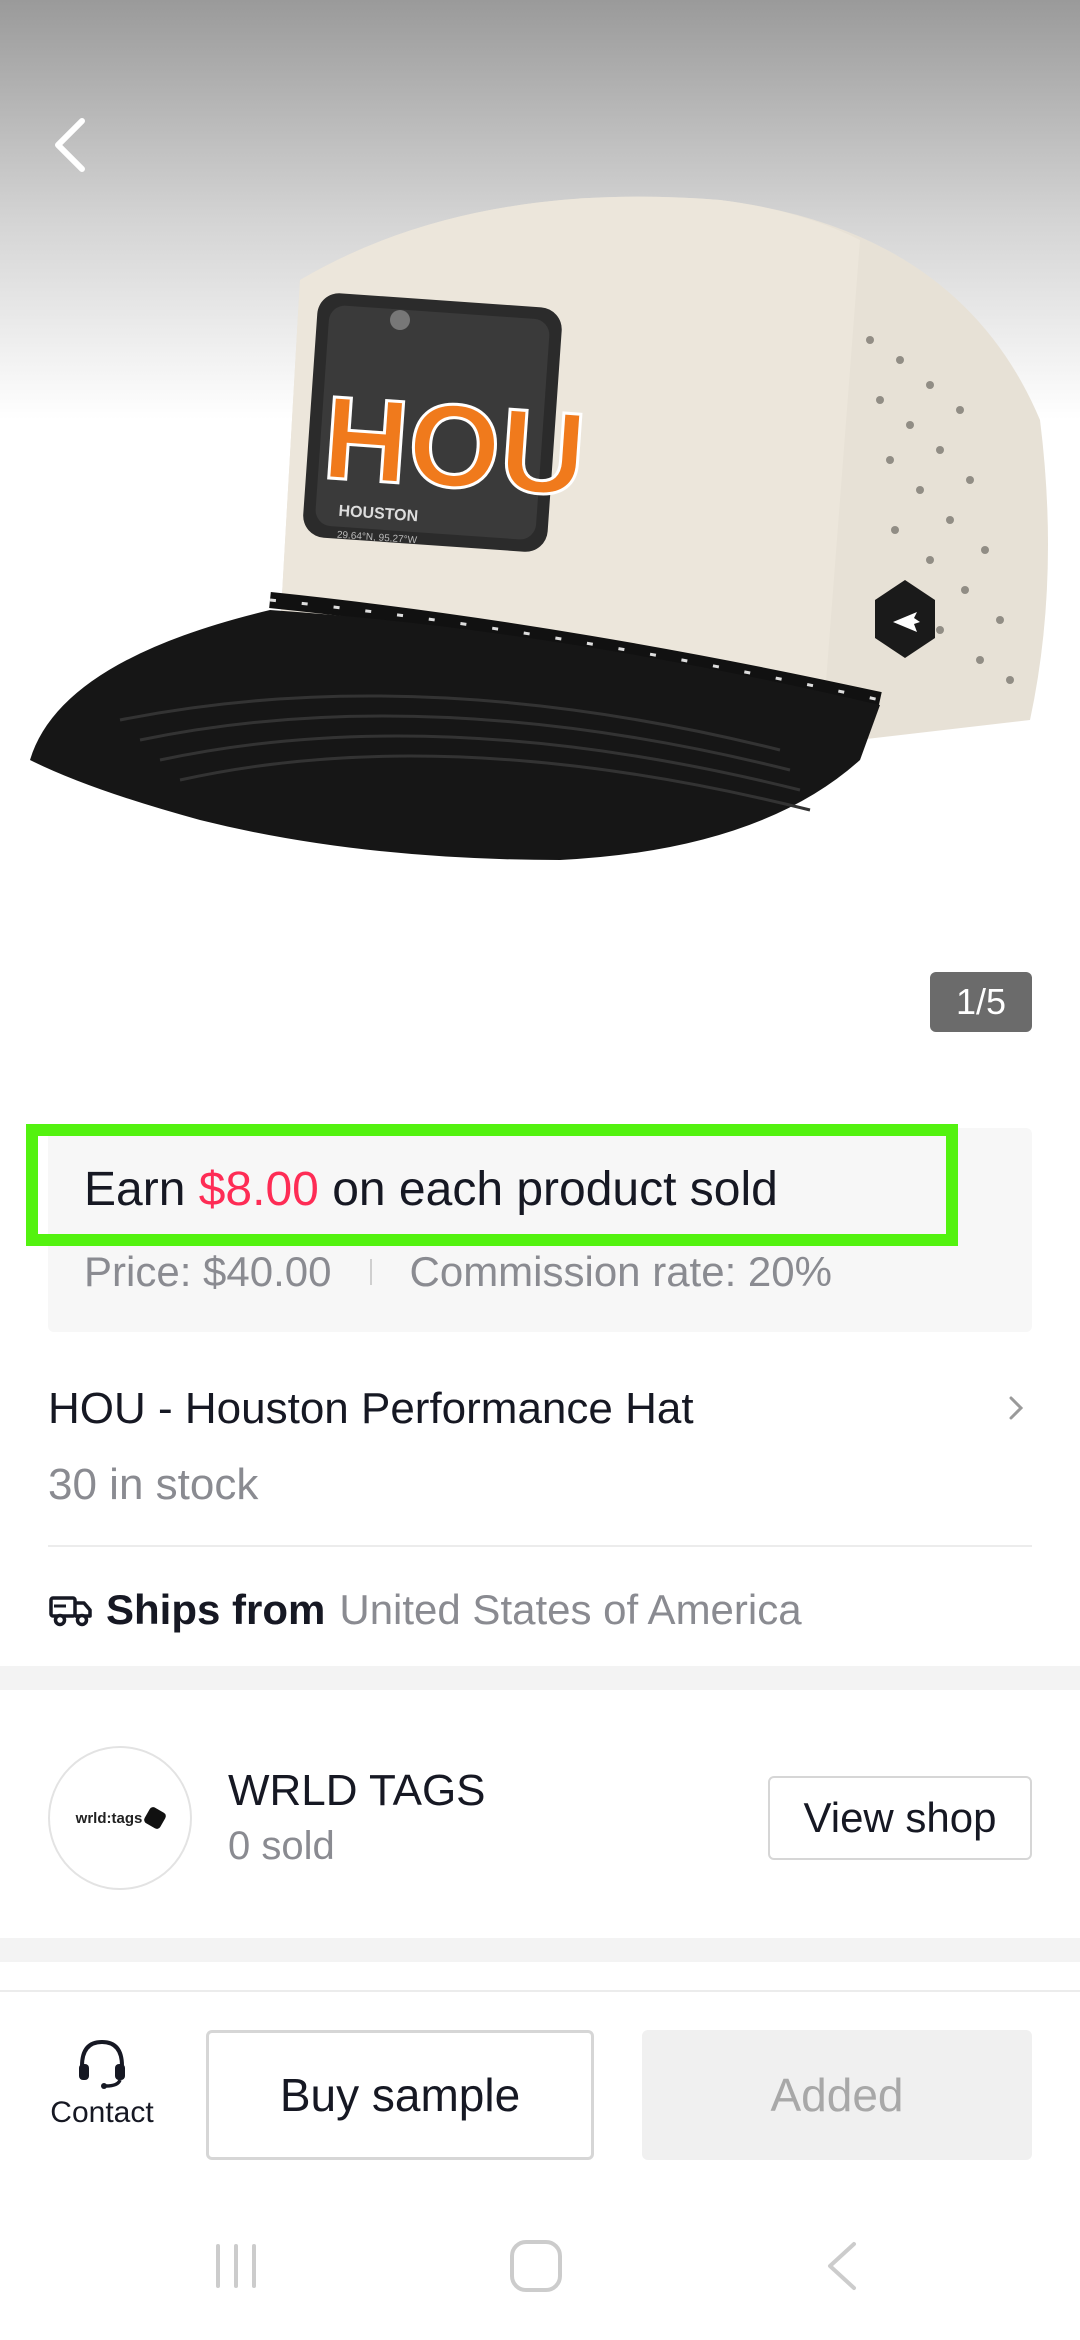 The height and width of the screenshot is (2340, 1080). I want to click on commission-text: Commission rate: 20%, so click(620, 1271).